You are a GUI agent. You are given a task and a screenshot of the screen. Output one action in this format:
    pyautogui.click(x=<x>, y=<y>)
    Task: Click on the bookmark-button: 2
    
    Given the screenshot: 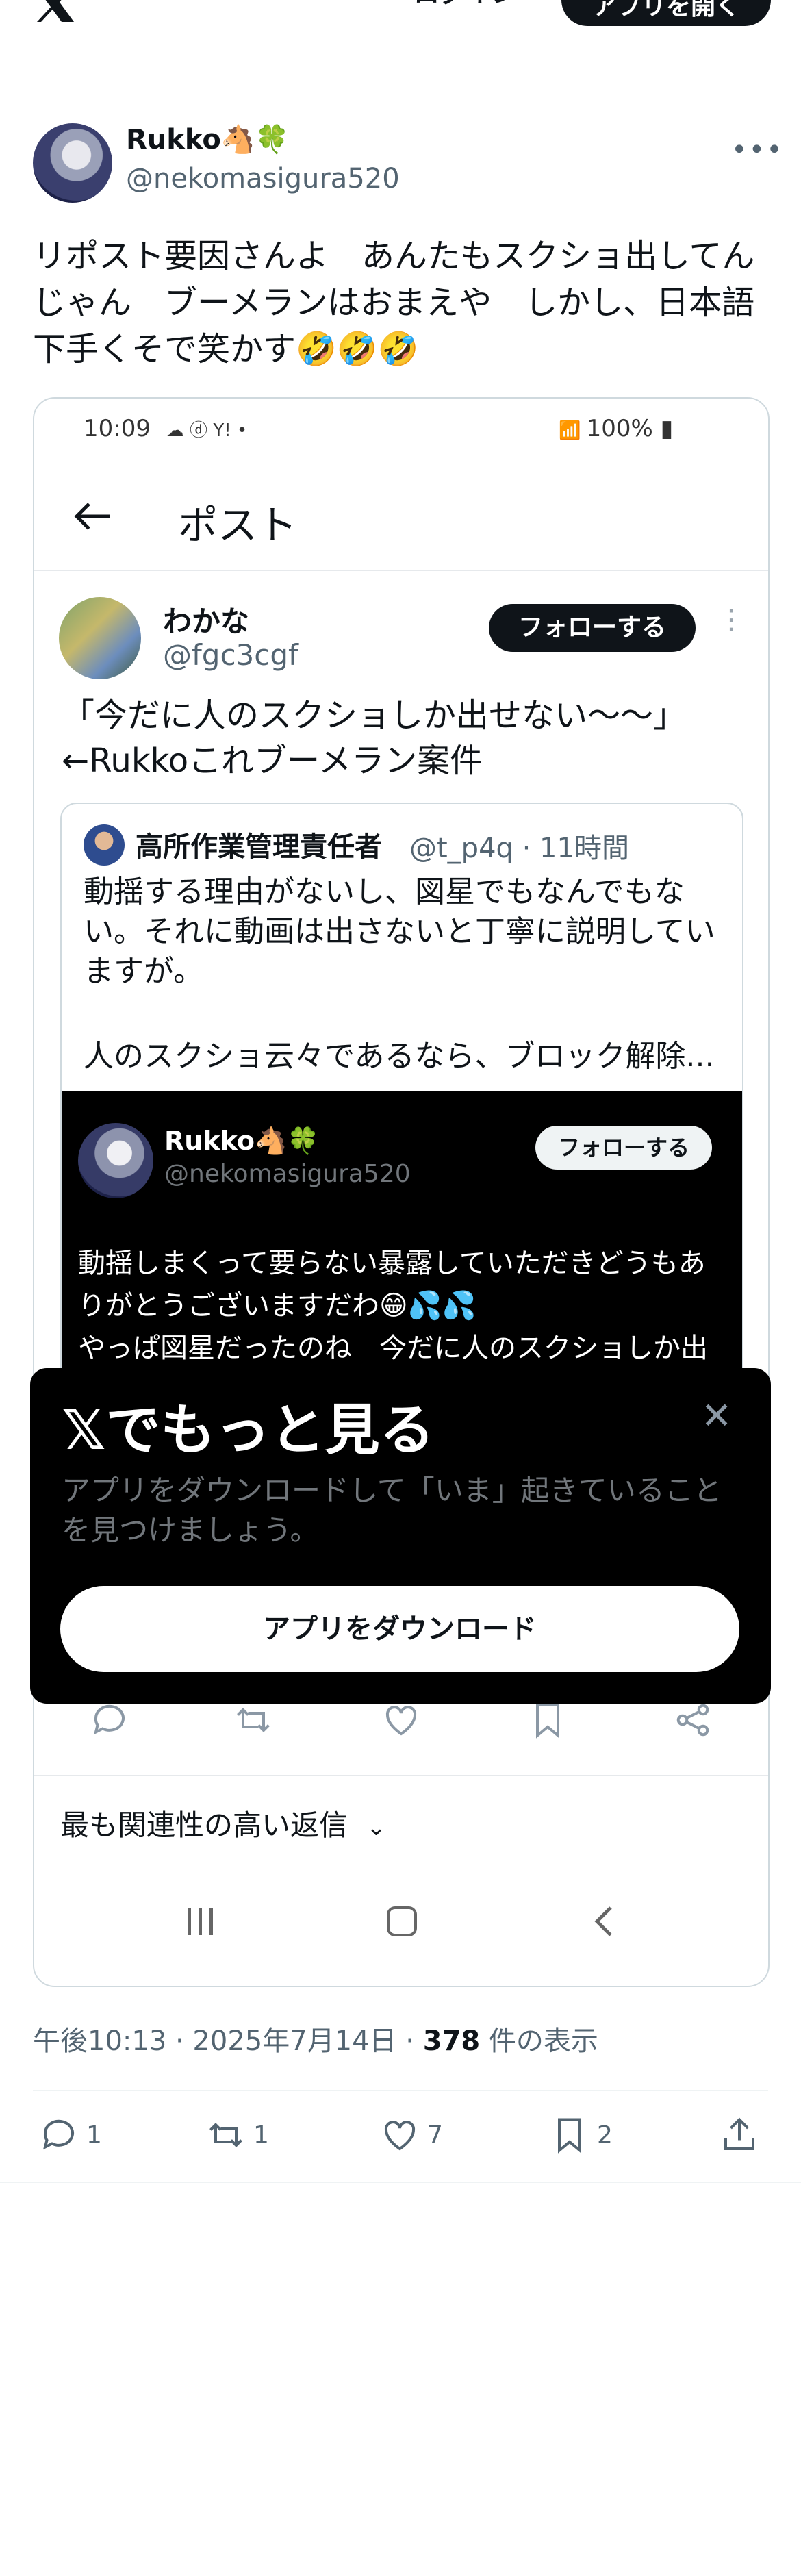 What is the action you would take?
    pyautogui.click(x=581, y=2135)
    